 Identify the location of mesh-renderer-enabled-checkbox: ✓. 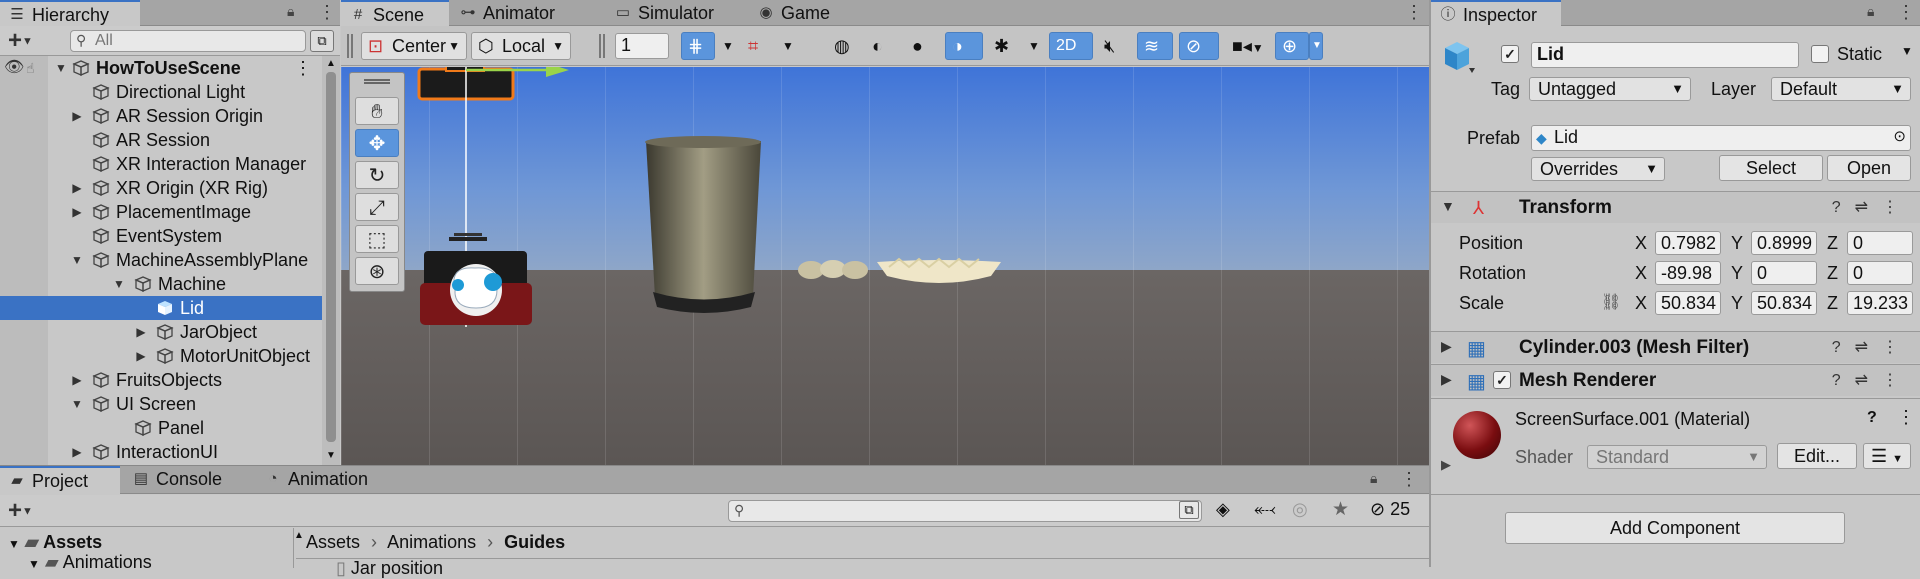
(1502, 380).